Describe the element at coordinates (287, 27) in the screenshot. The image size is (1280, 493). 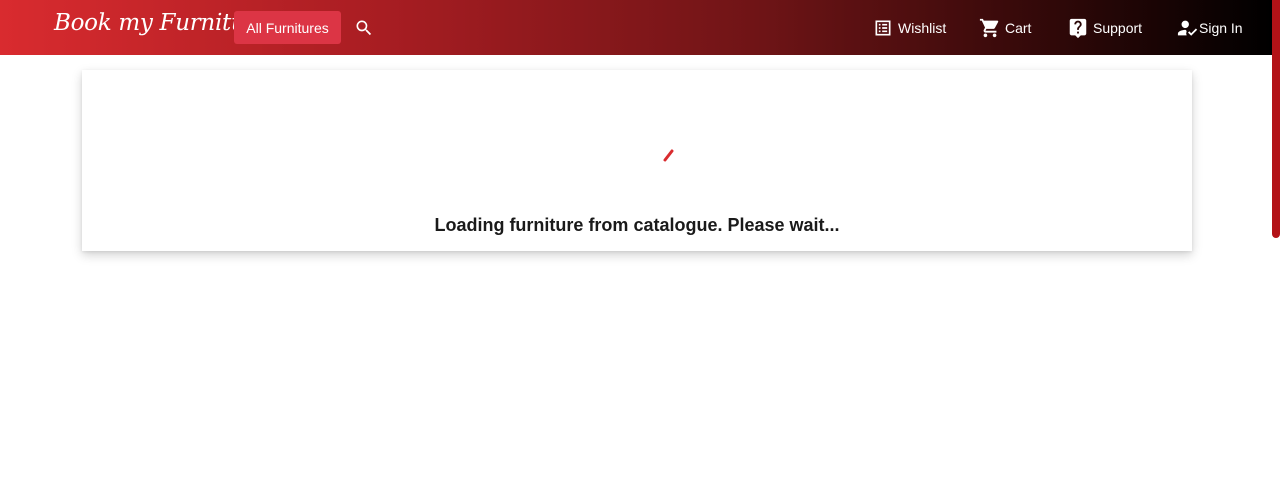
I see `all-furnitures-button: All Furnitures` at that location.